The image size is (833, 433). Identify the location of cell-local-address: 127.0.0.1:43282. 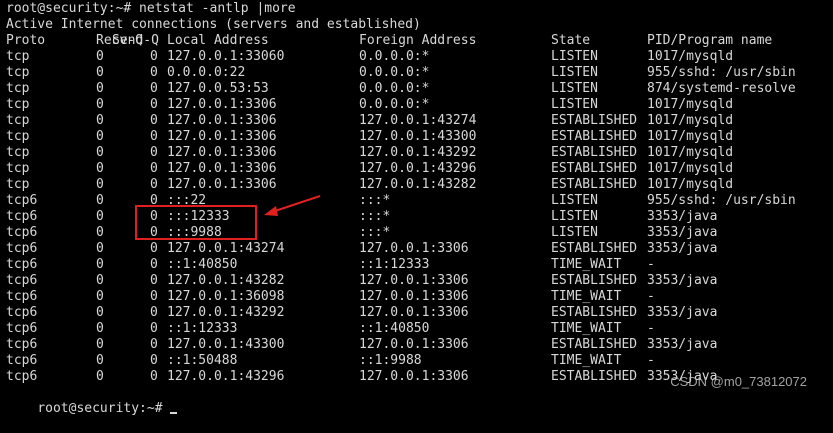
(226, 280).